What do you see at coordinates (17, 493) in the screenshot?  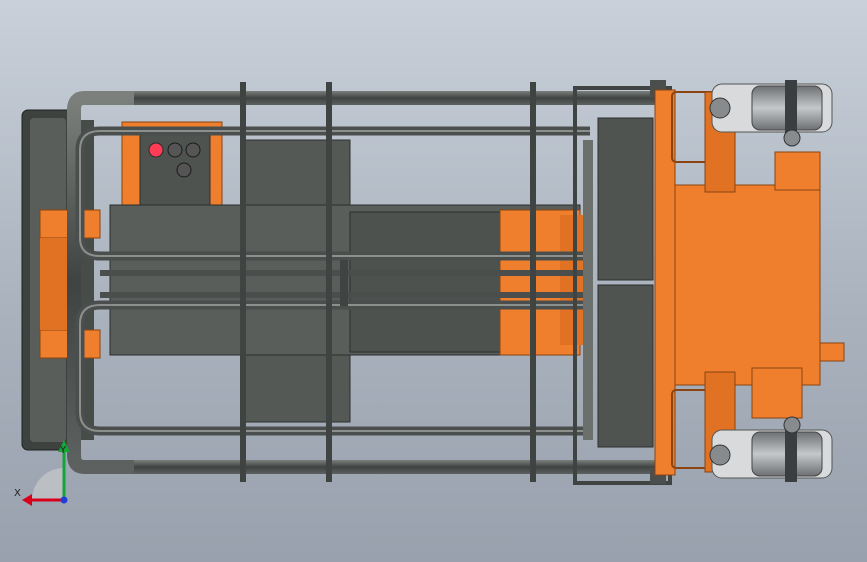 I see `axis-x-label: X` at bounding box center [17, 493].